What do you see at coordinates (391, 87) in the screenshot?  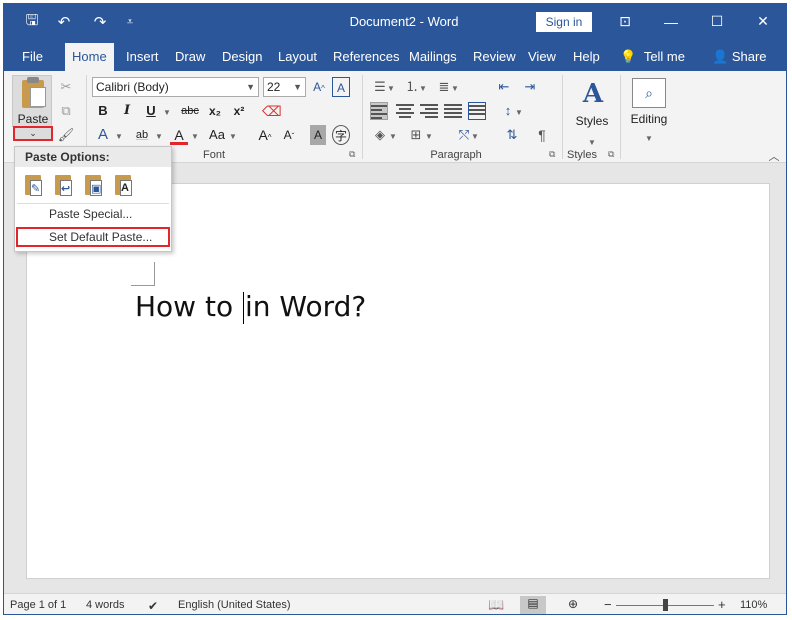 I see `bullets-options: ▼` at bounding box center [391, 87].